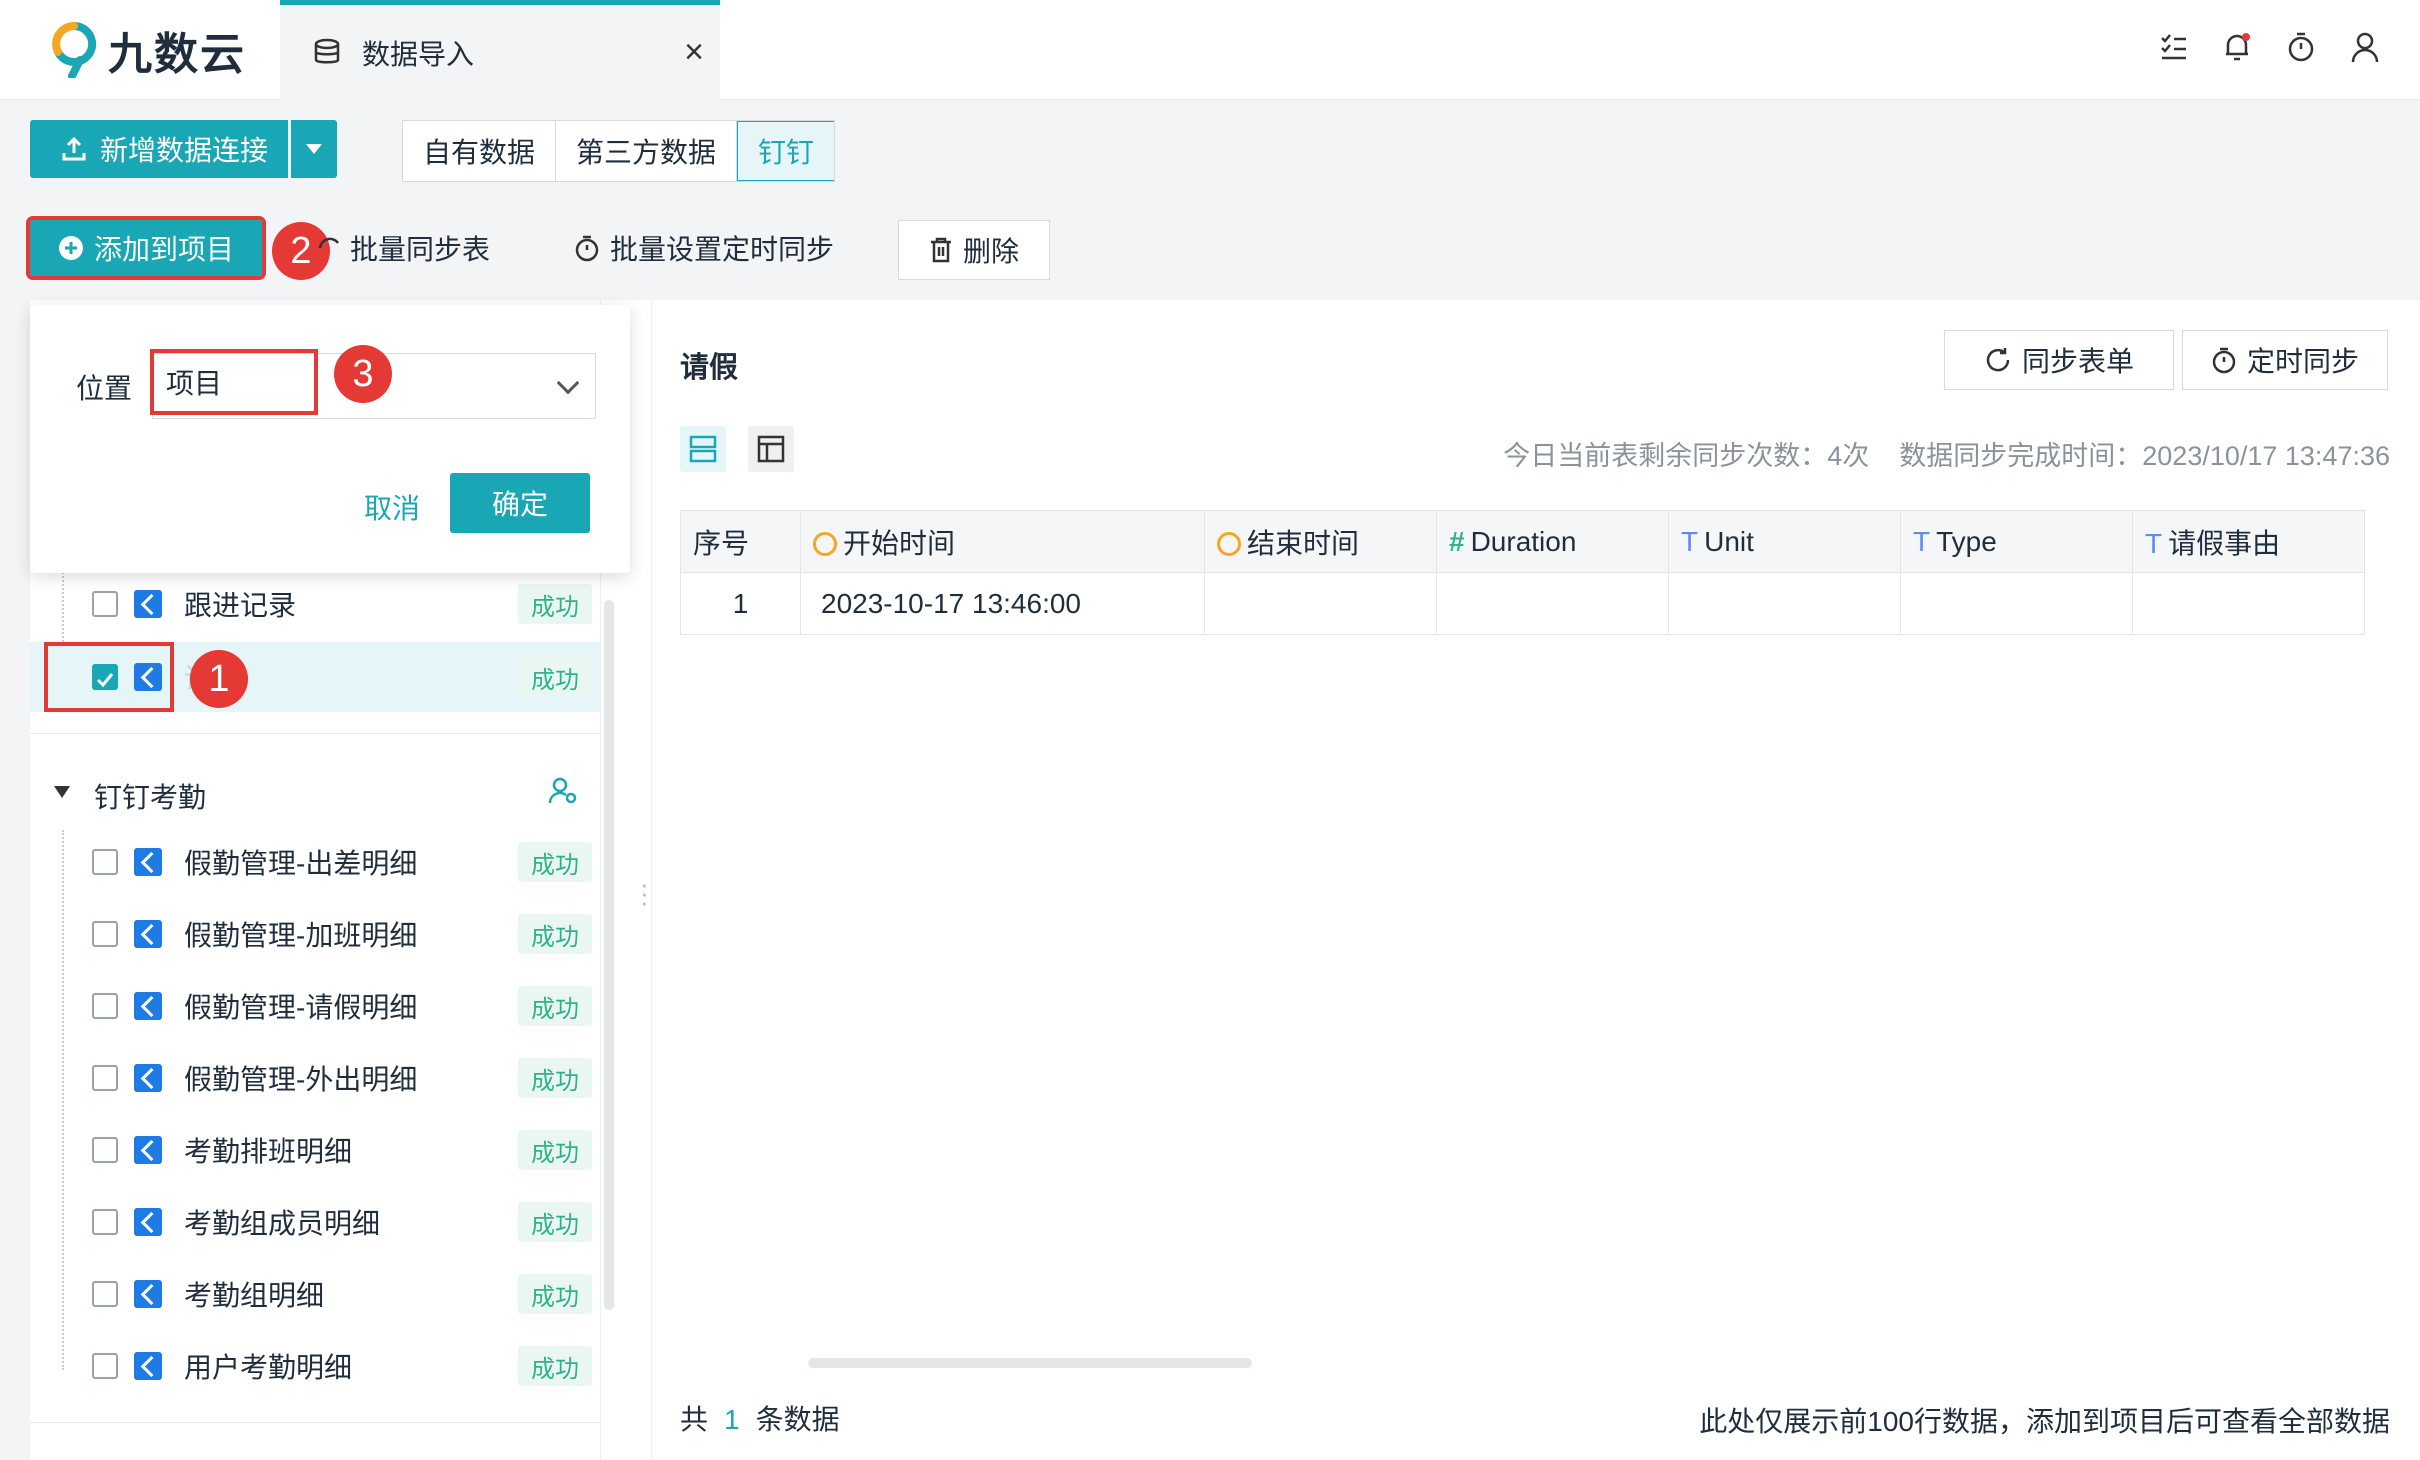 Image resolution: width=2420 pixels, height=1460 pixels. Describe the element at coordinates (2059, 360) in the screenshot. I see `sync-form-button: 同步表单` at that location.